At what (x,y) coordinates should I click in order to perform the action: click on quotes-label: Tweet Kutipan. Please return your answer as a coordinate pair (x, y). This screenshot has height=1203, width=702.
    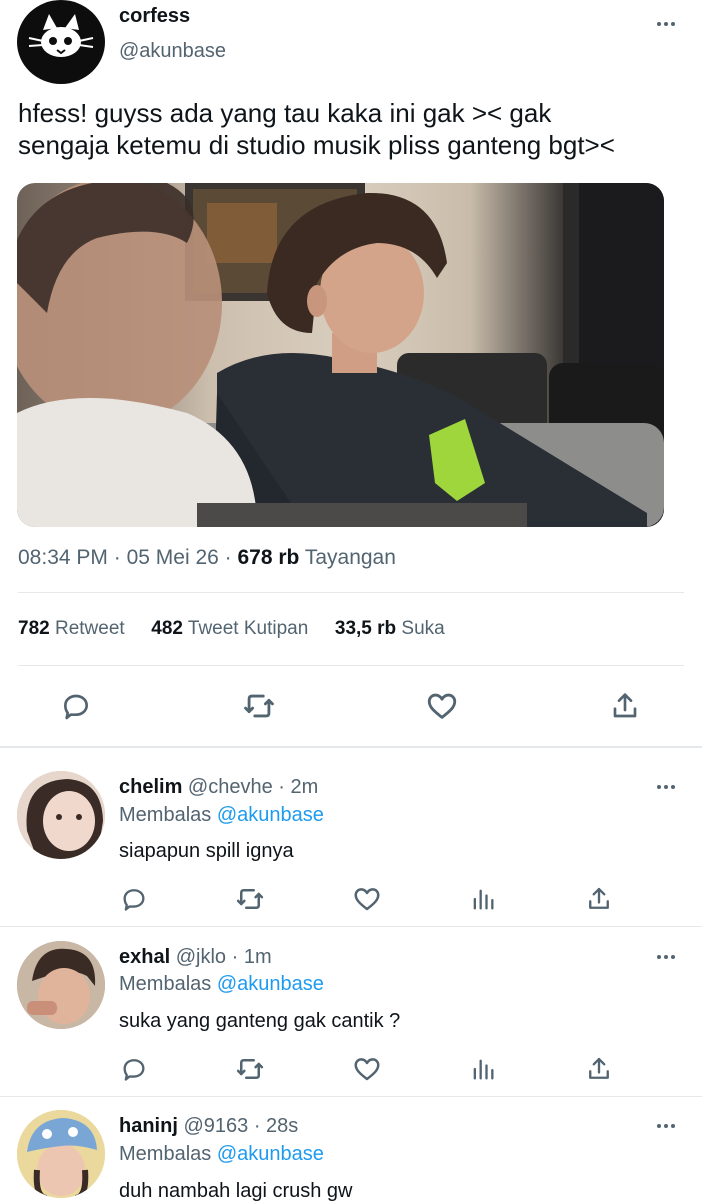
    Looking at the image, I should click on (248, 628).